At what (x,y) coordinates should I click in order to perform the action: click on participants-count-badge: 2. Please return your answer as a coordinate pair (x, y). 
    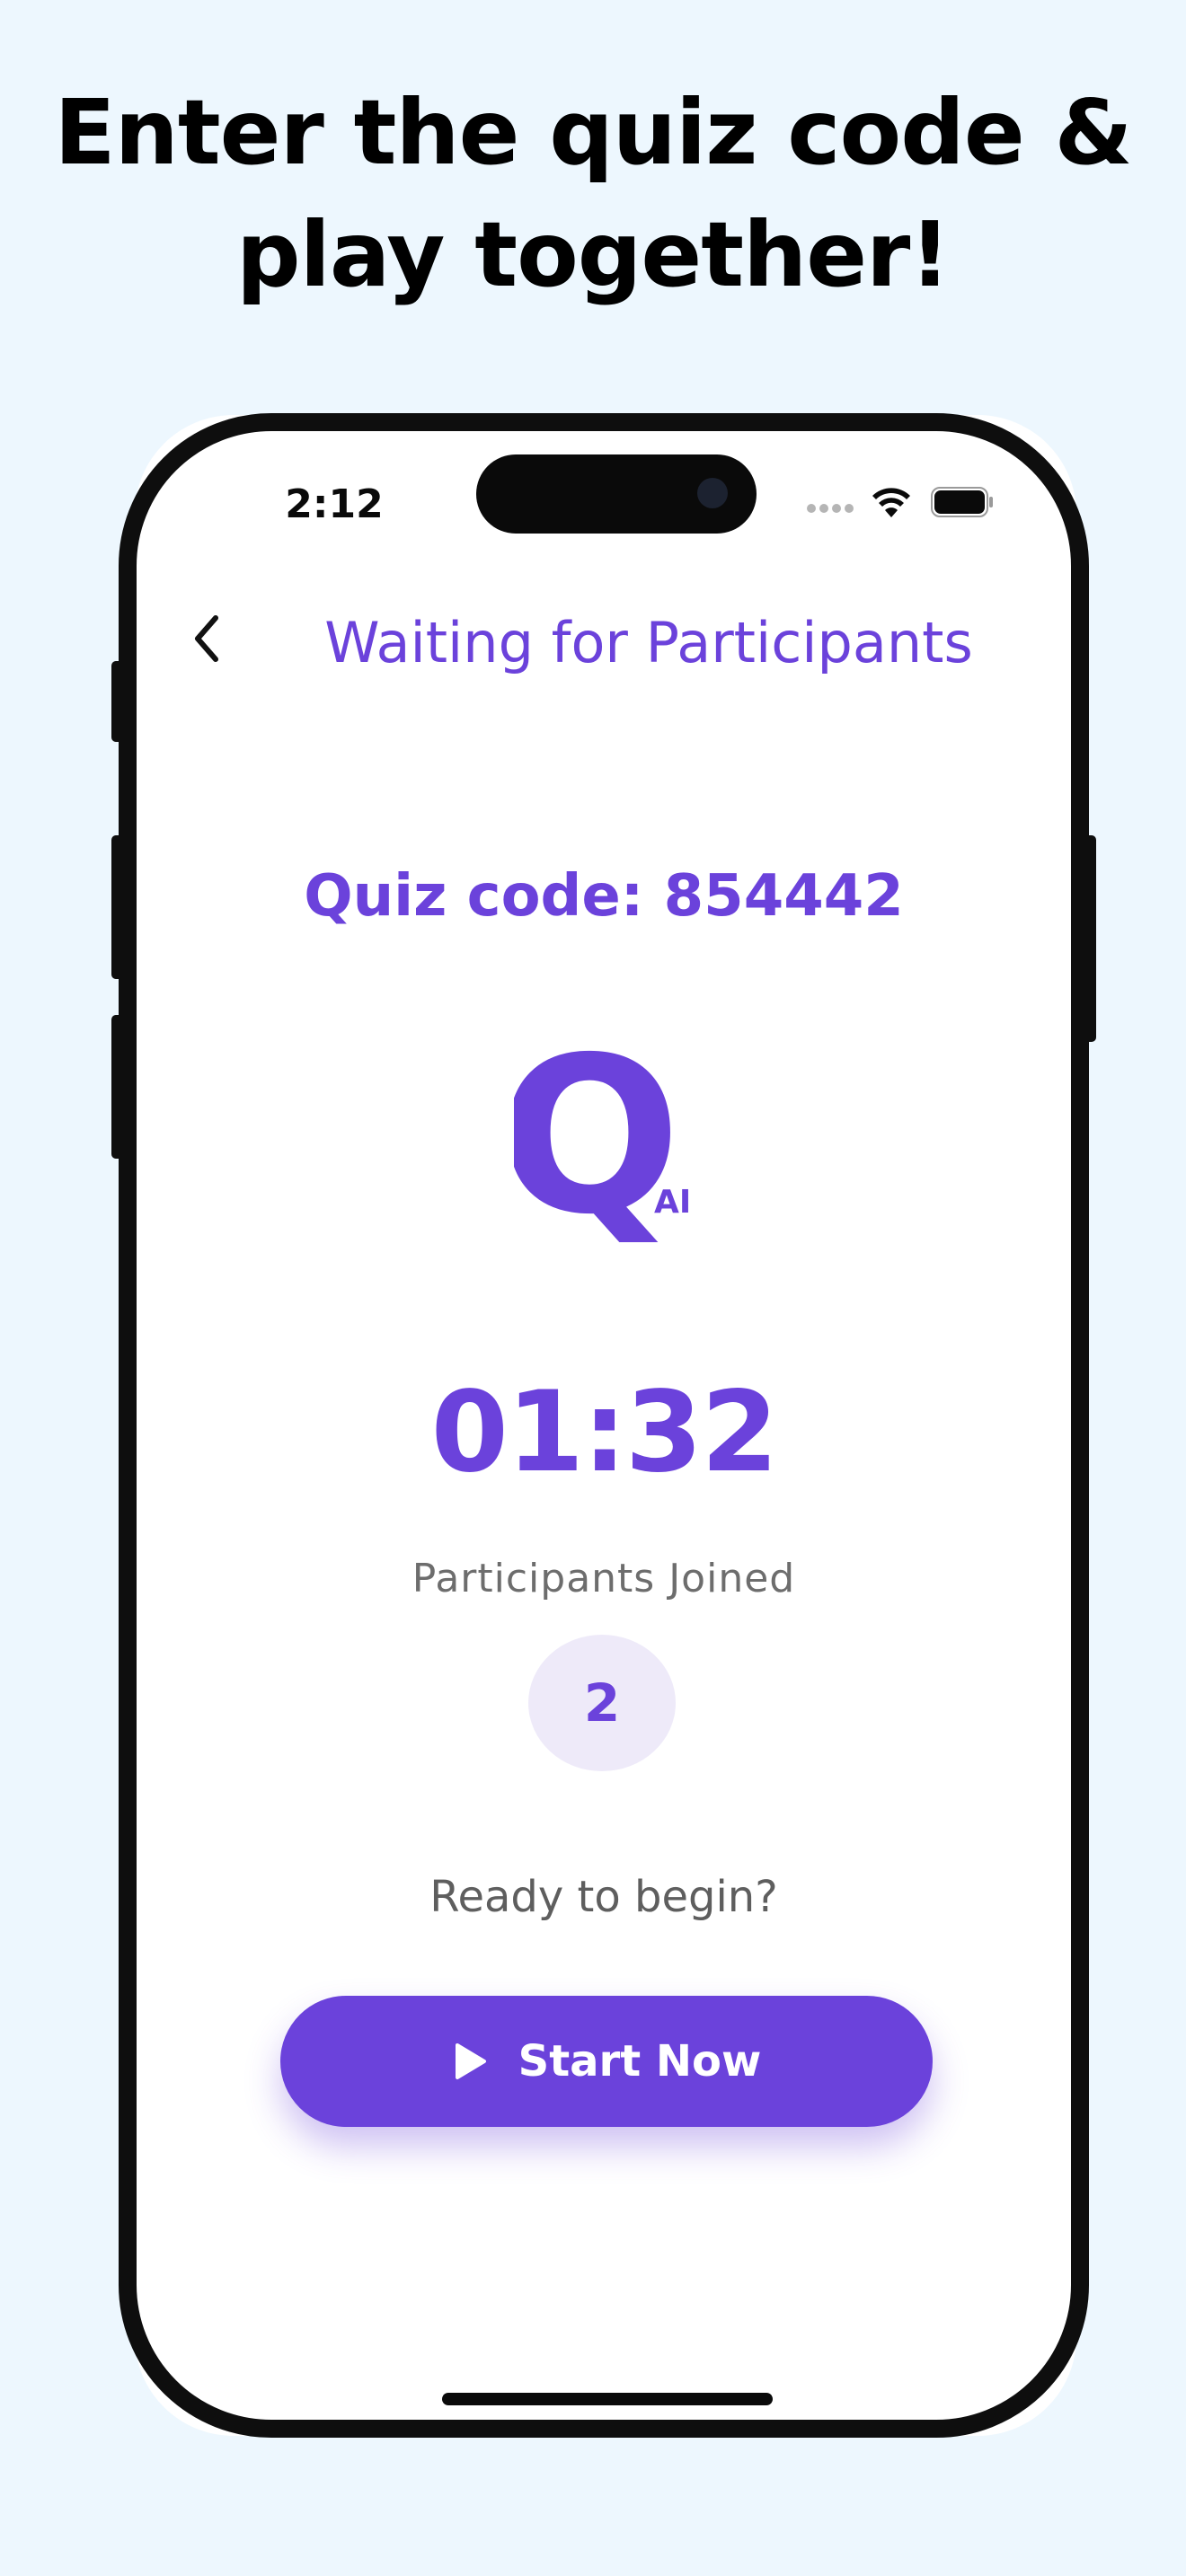
    Looking at the image, I should click on (602, 1703).